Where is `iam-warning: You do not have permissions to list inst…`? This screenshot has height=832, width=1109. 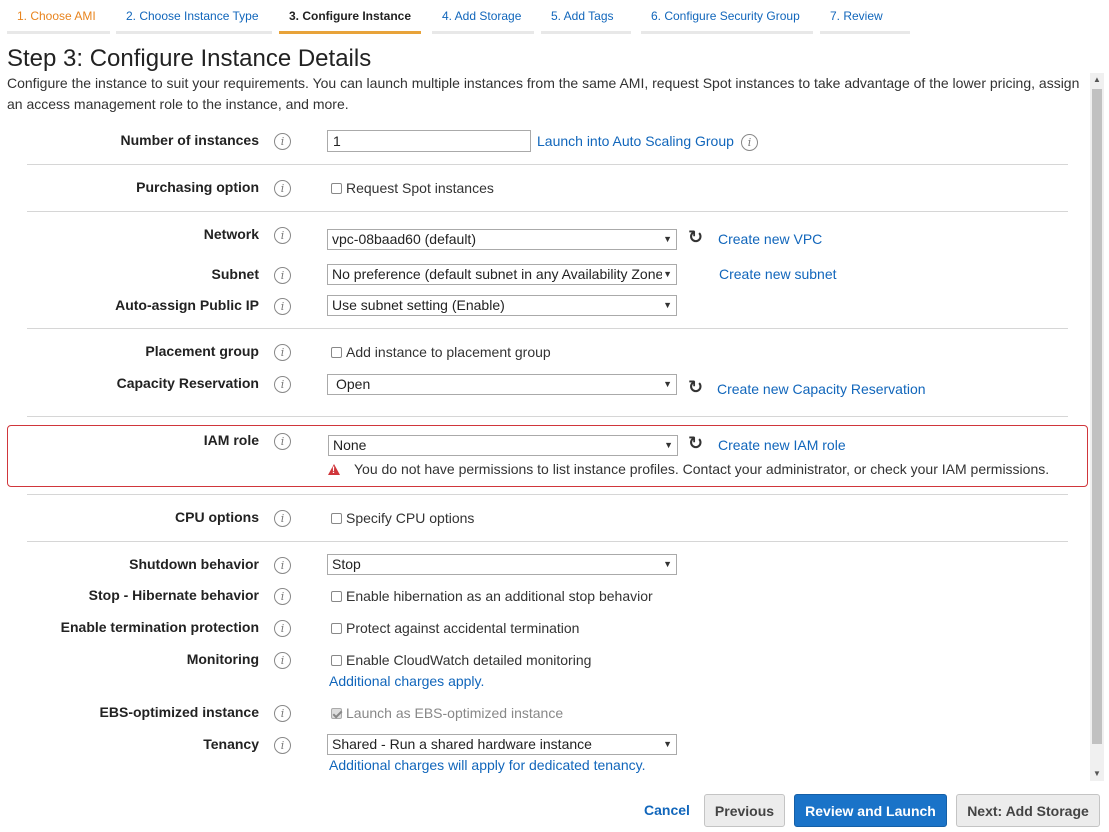
iam-warning: You do not have permissions to list inst… is located at coordinates (688, 469).